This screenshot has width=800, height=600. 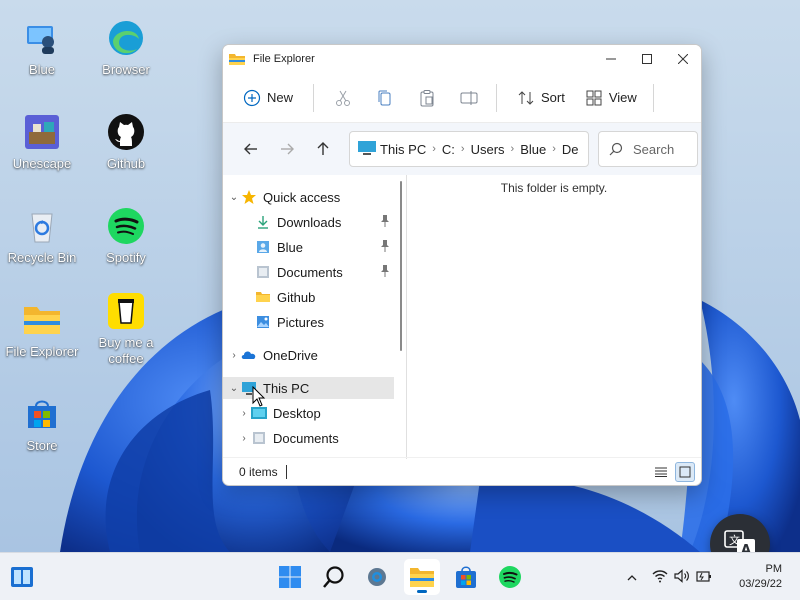 What do you see at coordinates (377, 577) in the screenshot?
I see `settings-button` at bounding box center [377, 577].